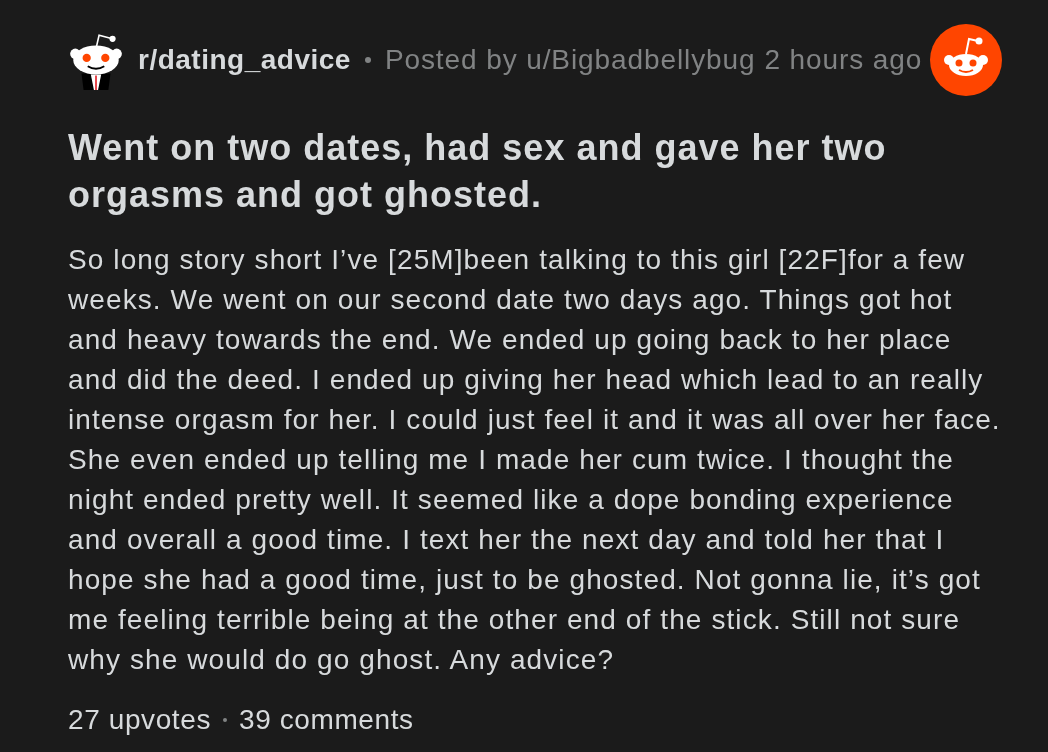  What do you see at coordinates (478, 171) in the screenshot?
I see `post-title: Went on two dates, had sex and gave her two orgasms and got ghosted.` at bounding box center [478, 171].